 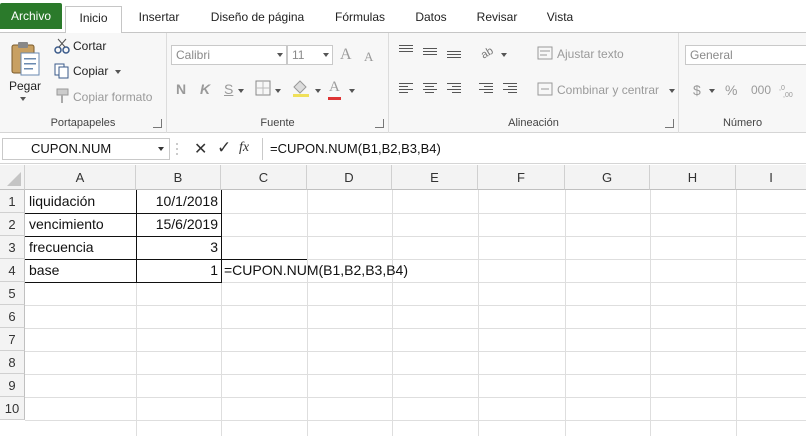 What do you see at coordinates (177, 149) in the screenshot?
I see `formula-bar-grip-icon` at bounding box center [177, 149].